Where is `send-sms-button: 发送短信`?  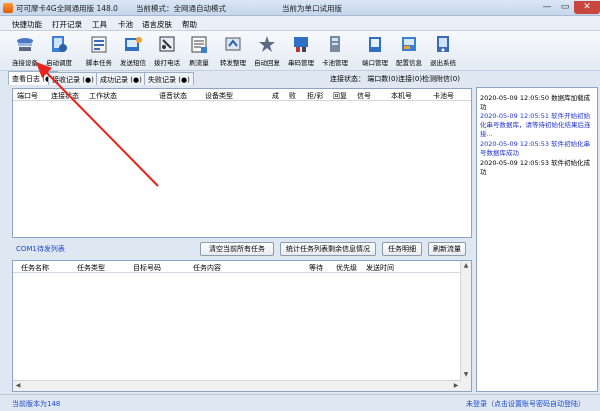 send-sms-button: 发送短信 is located at coordinates (133, 51).